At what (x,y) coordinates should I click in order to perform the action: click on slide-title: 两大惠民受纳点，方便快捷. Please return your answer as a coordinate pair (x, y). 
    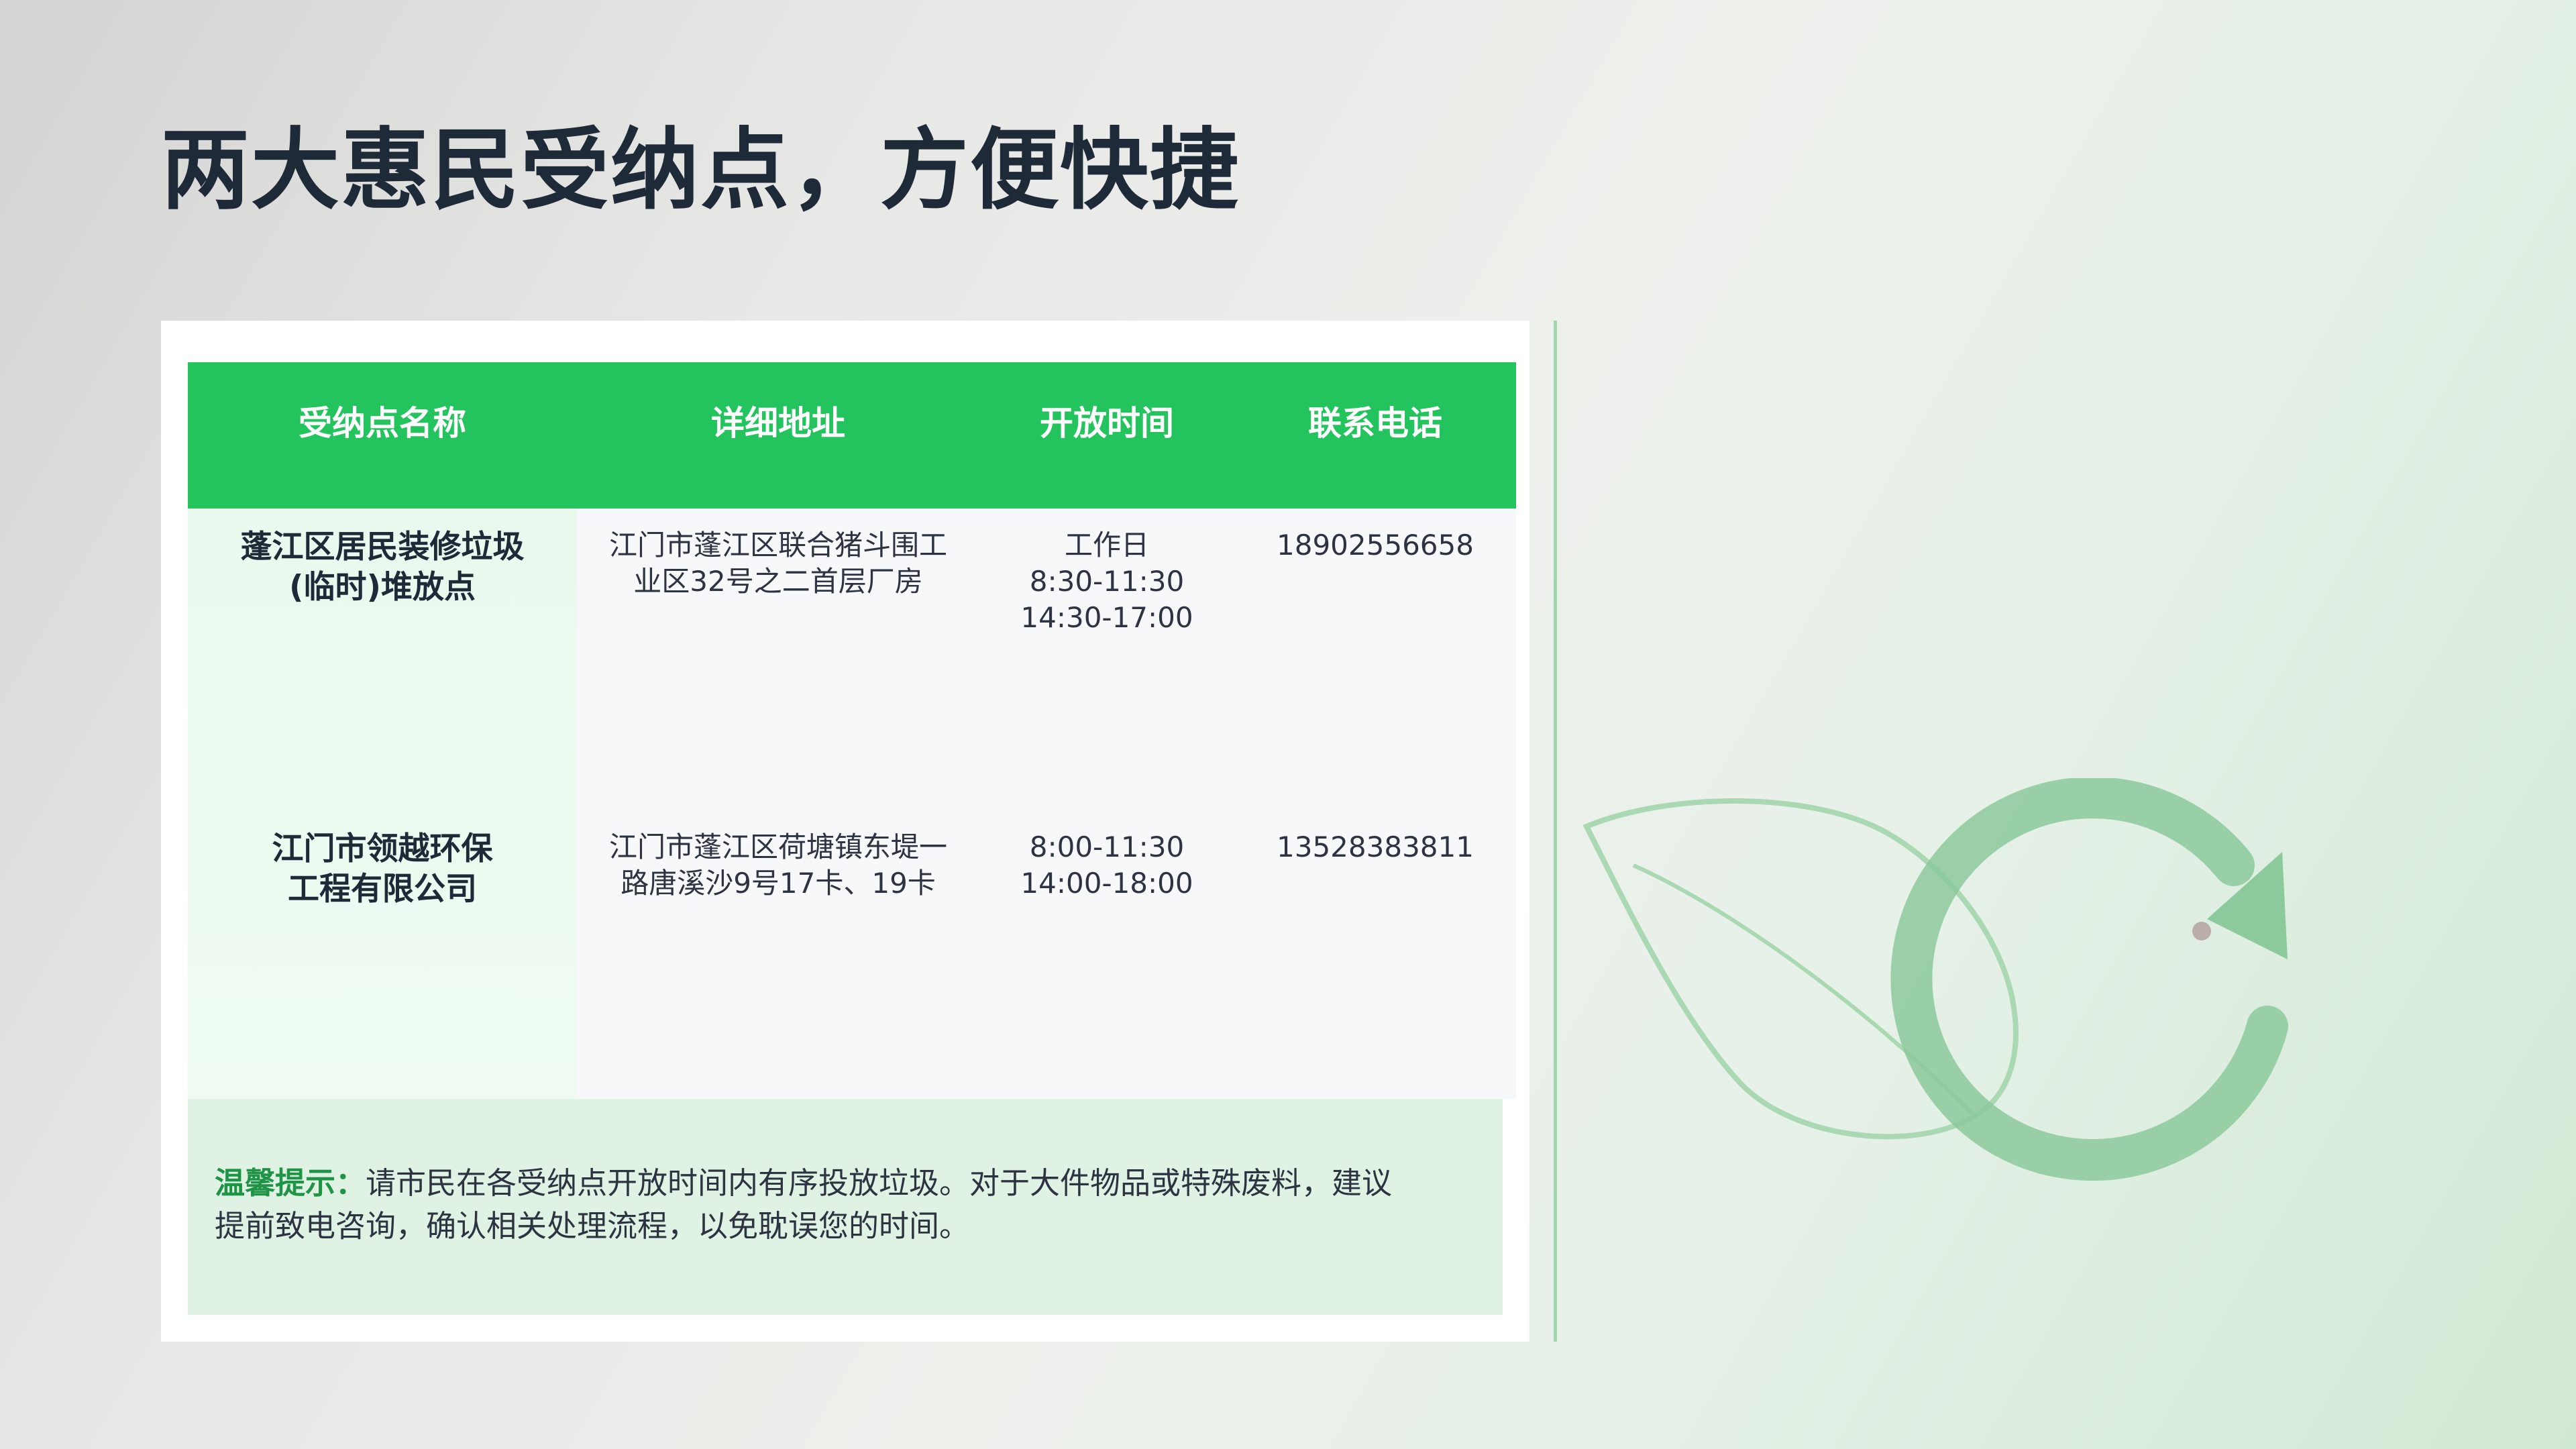
    Looking at the image, I should click on (700, 170).